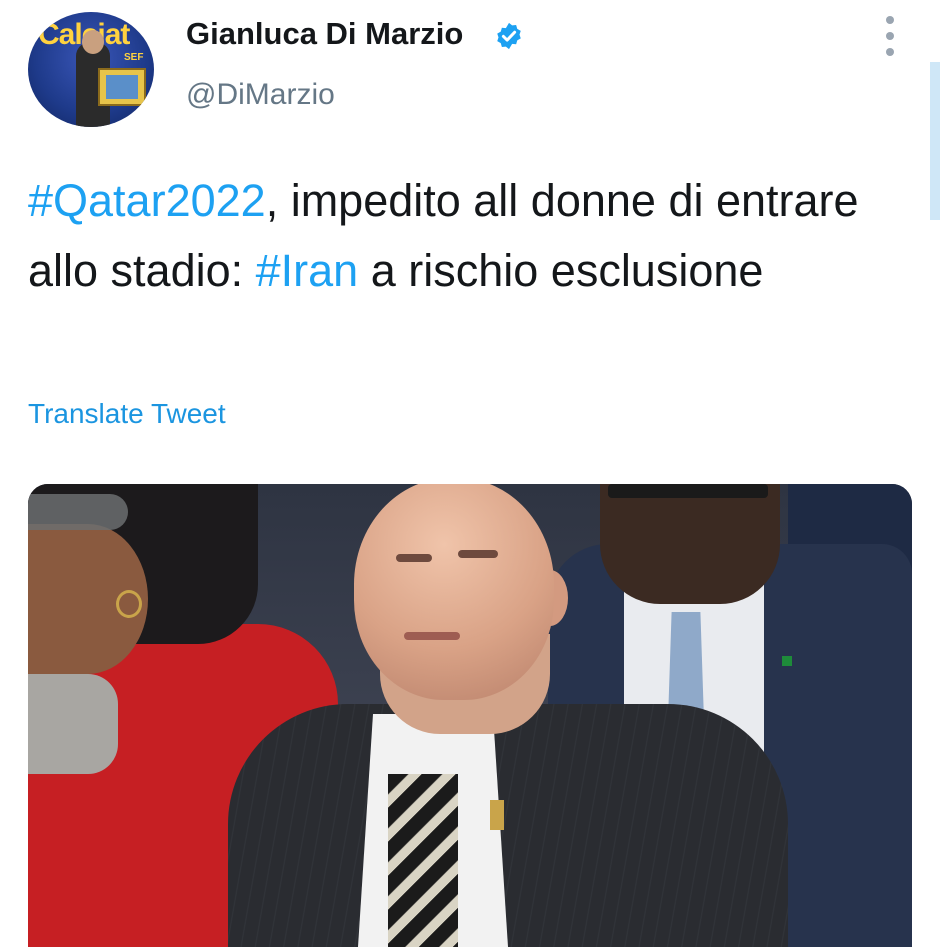 The image size is (940, 947). I want to click on avatar-head, so click(93, 42).